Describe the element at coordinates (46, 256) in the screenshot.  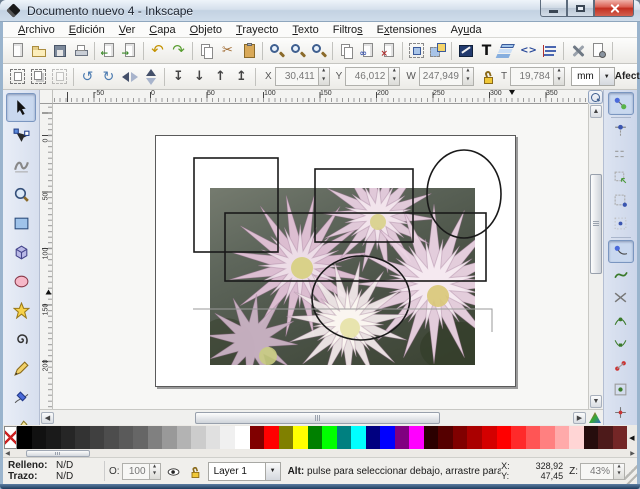
I see `vertical-ruler: 0 50 100 150 200` at that location.